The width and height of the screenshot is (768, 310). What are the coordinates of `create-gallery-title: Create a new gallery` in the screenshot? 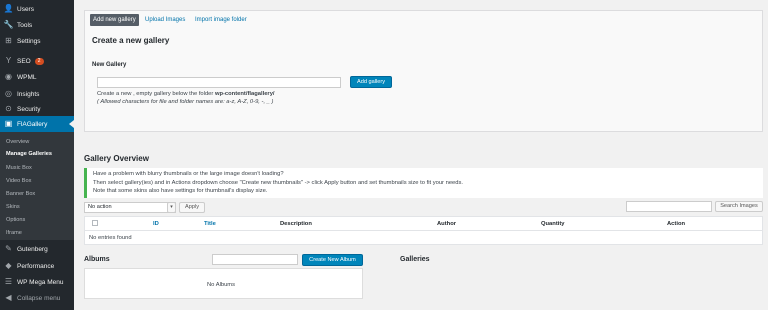 It's located at (131, 40).